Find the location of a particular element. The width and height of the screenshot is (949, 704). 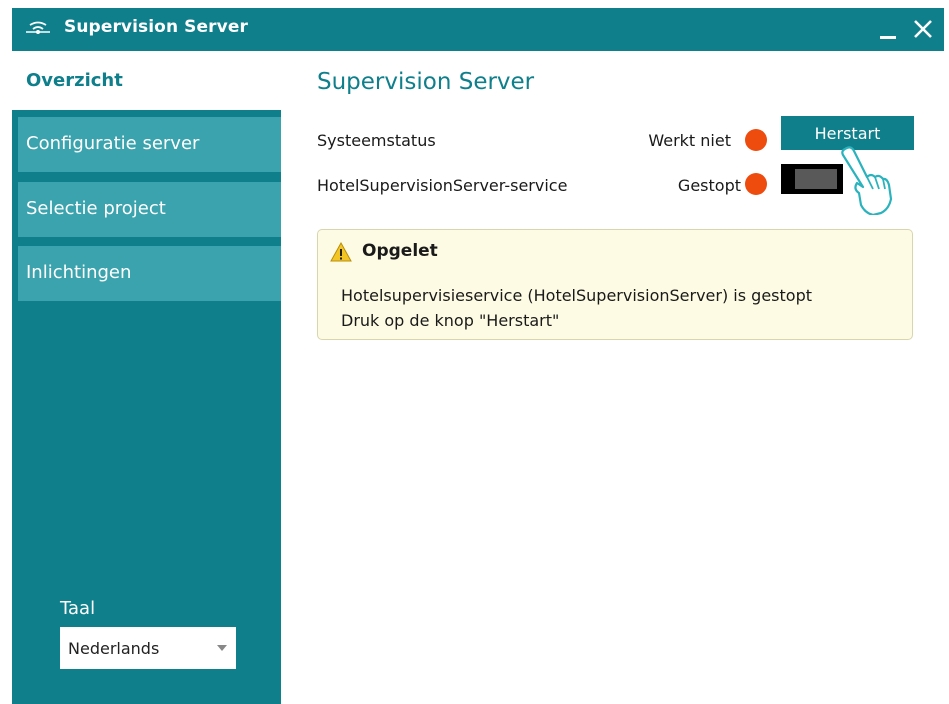

language-label: Taal is located at coordinates (78, 608).